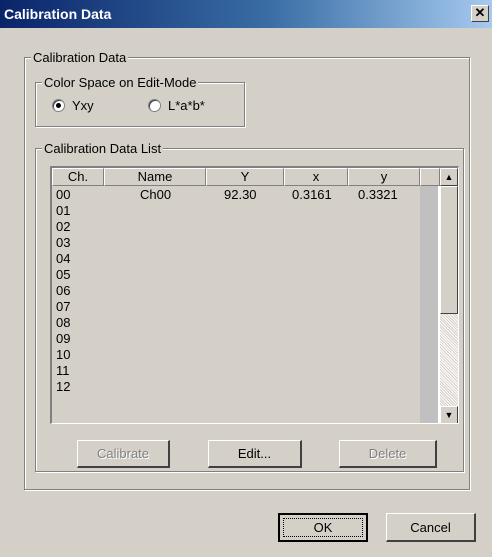 This screenshot has width=492, height=557. What do you see at coordinates (378, 194) in the screenshot?
I see `cell-y: 0.3321` at bounding box center [378, 194].